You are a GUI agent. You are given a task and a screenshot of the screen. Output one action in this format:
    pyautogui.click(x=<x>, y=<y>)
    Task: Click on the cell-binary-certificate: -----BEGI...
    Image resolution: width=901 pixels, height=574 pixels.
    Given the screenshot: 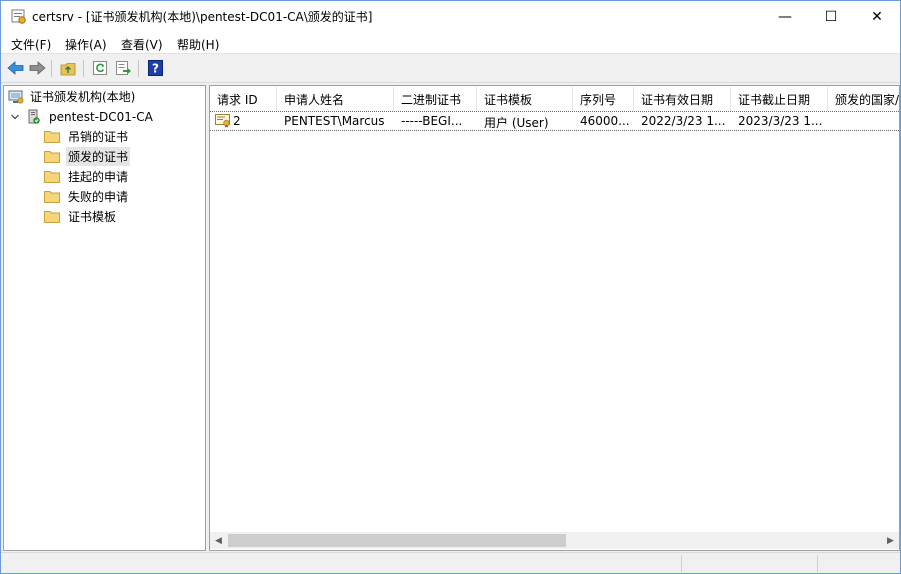 What is the action you would take?
    pyautogui.click(x=432, y=121)
    